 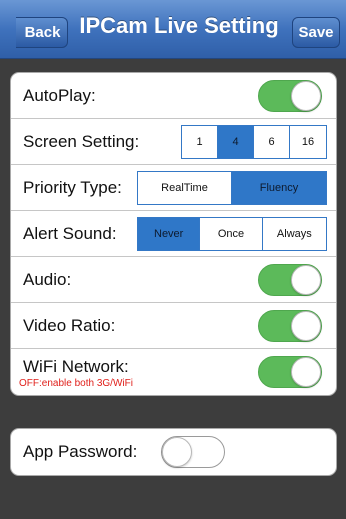 What do you see at coordinates (290, 372) in the screenshot?
I see `wifi-network-toggle` at bounding box center [290, 372].